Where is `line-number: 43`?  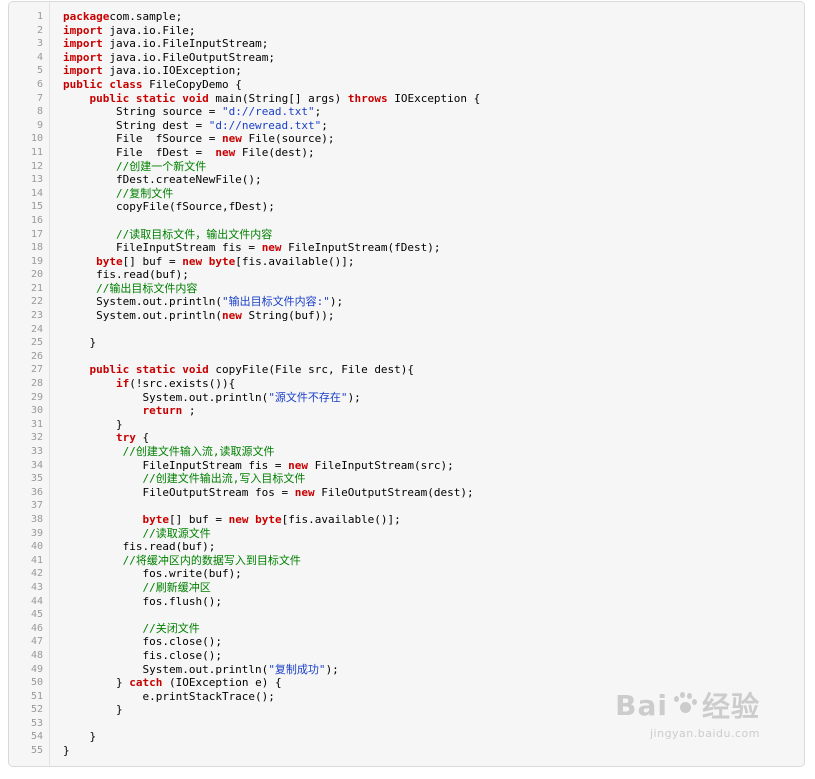
line-number: 43 is located at coordinates (36, 587).